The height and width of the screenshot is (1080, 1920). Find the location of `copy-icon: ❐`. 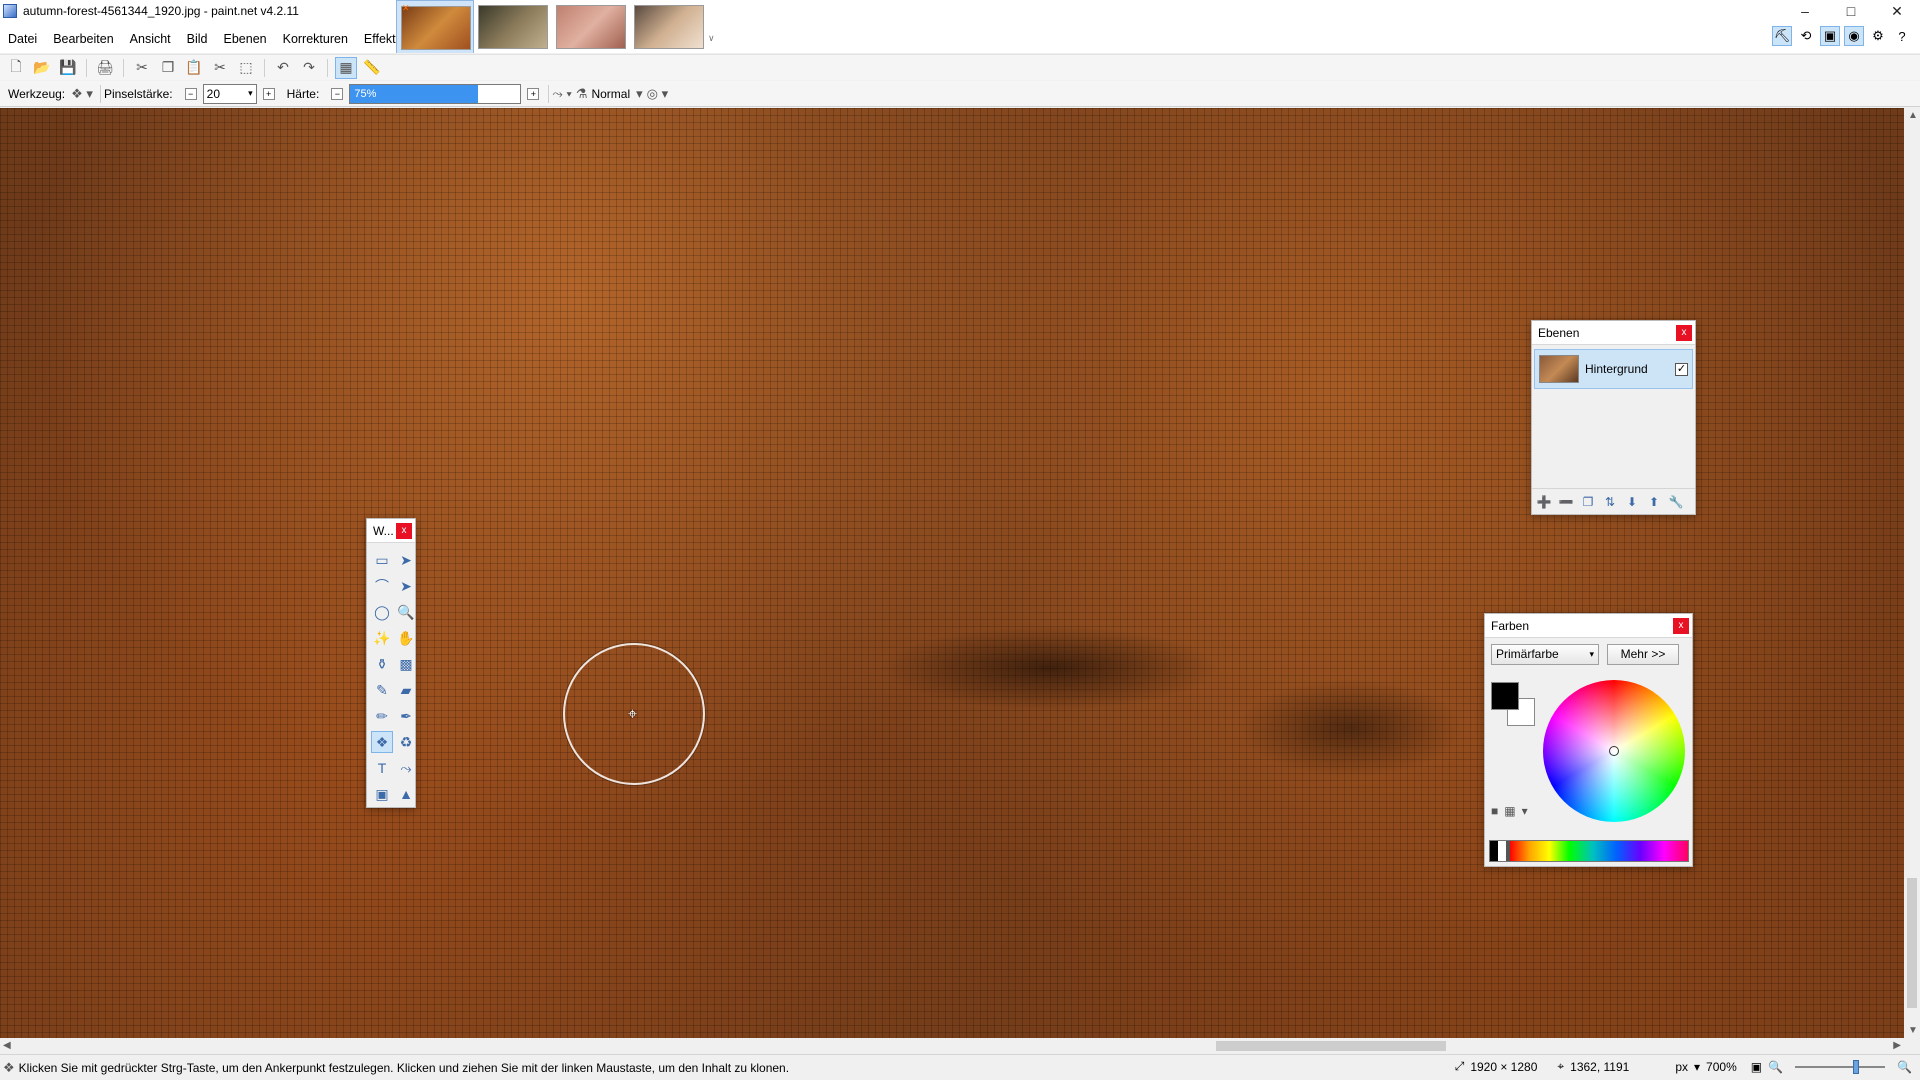

copy-icon: ❐ is located at coordinates (168, 68).